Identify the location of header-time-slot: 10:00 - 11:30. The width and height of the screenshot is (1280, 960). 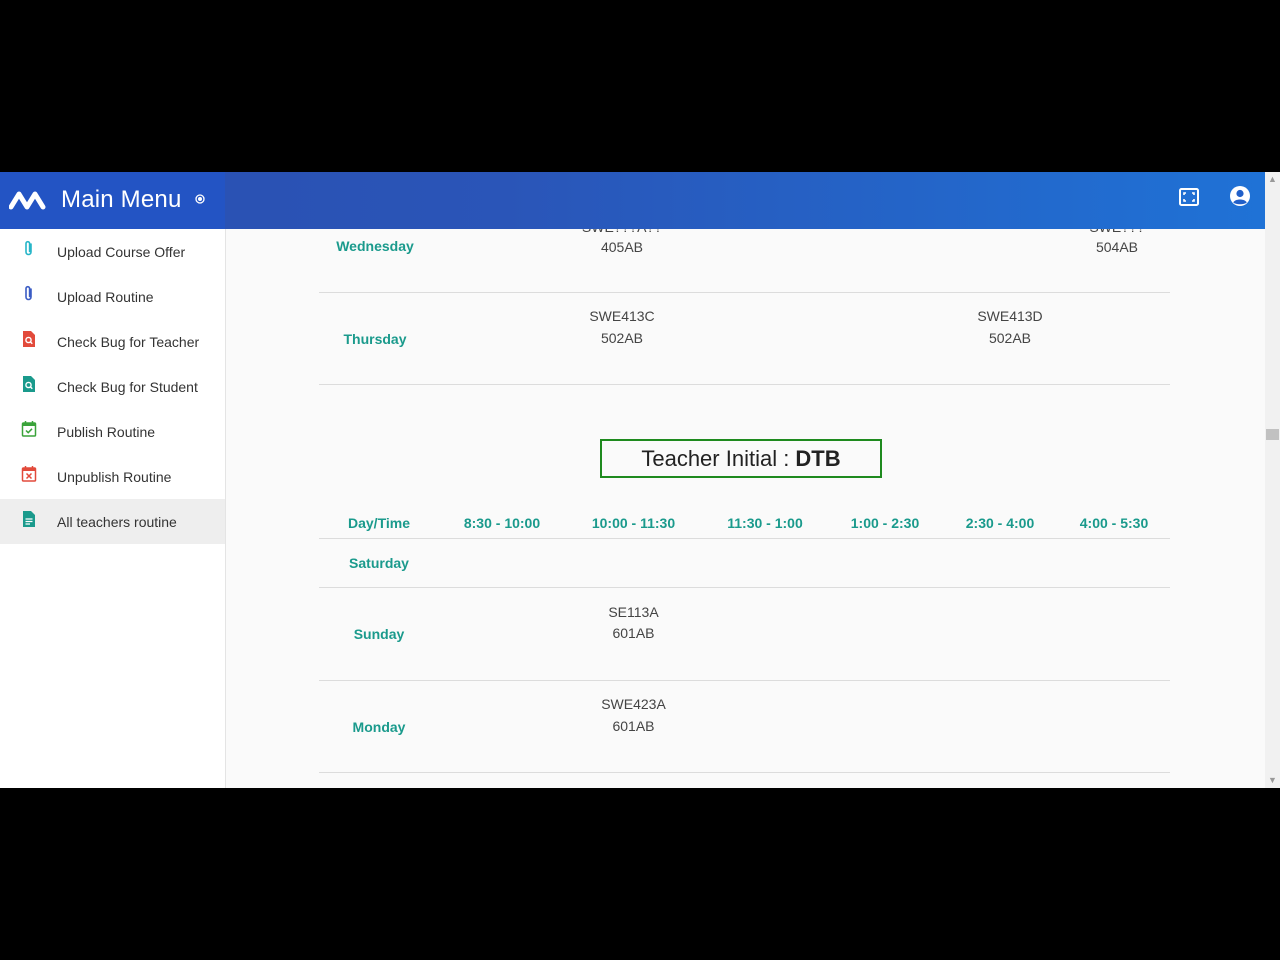
(633, 523).